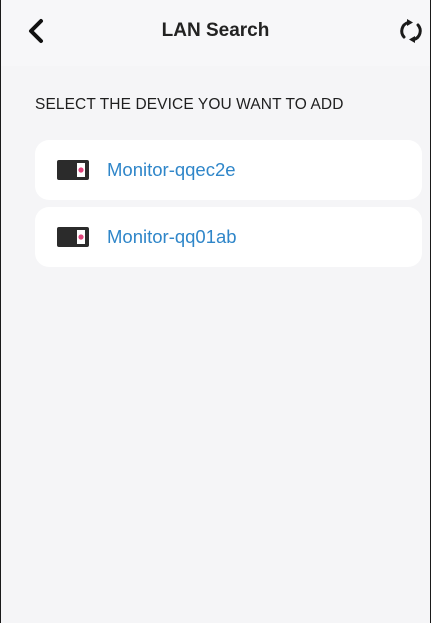 Image resolution: width=433 pixels, height=623 pixels. Describe the element at coordinates (215, 30) in the screenshot. I see `page-title: LAN Search` at that location.